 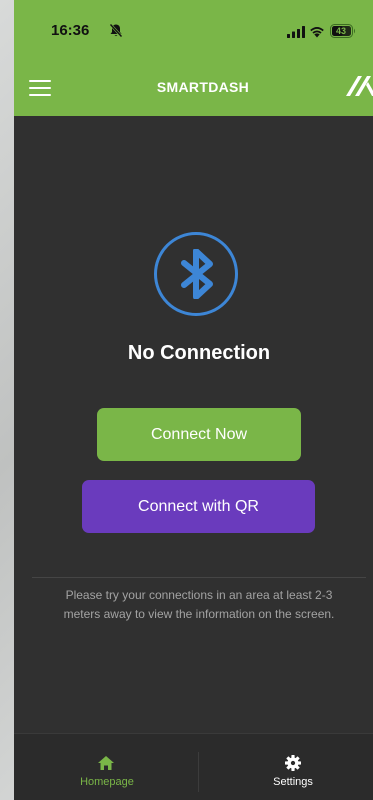 I want to click on nav-label-homepage: Homepage, so click(x=107, y=782).